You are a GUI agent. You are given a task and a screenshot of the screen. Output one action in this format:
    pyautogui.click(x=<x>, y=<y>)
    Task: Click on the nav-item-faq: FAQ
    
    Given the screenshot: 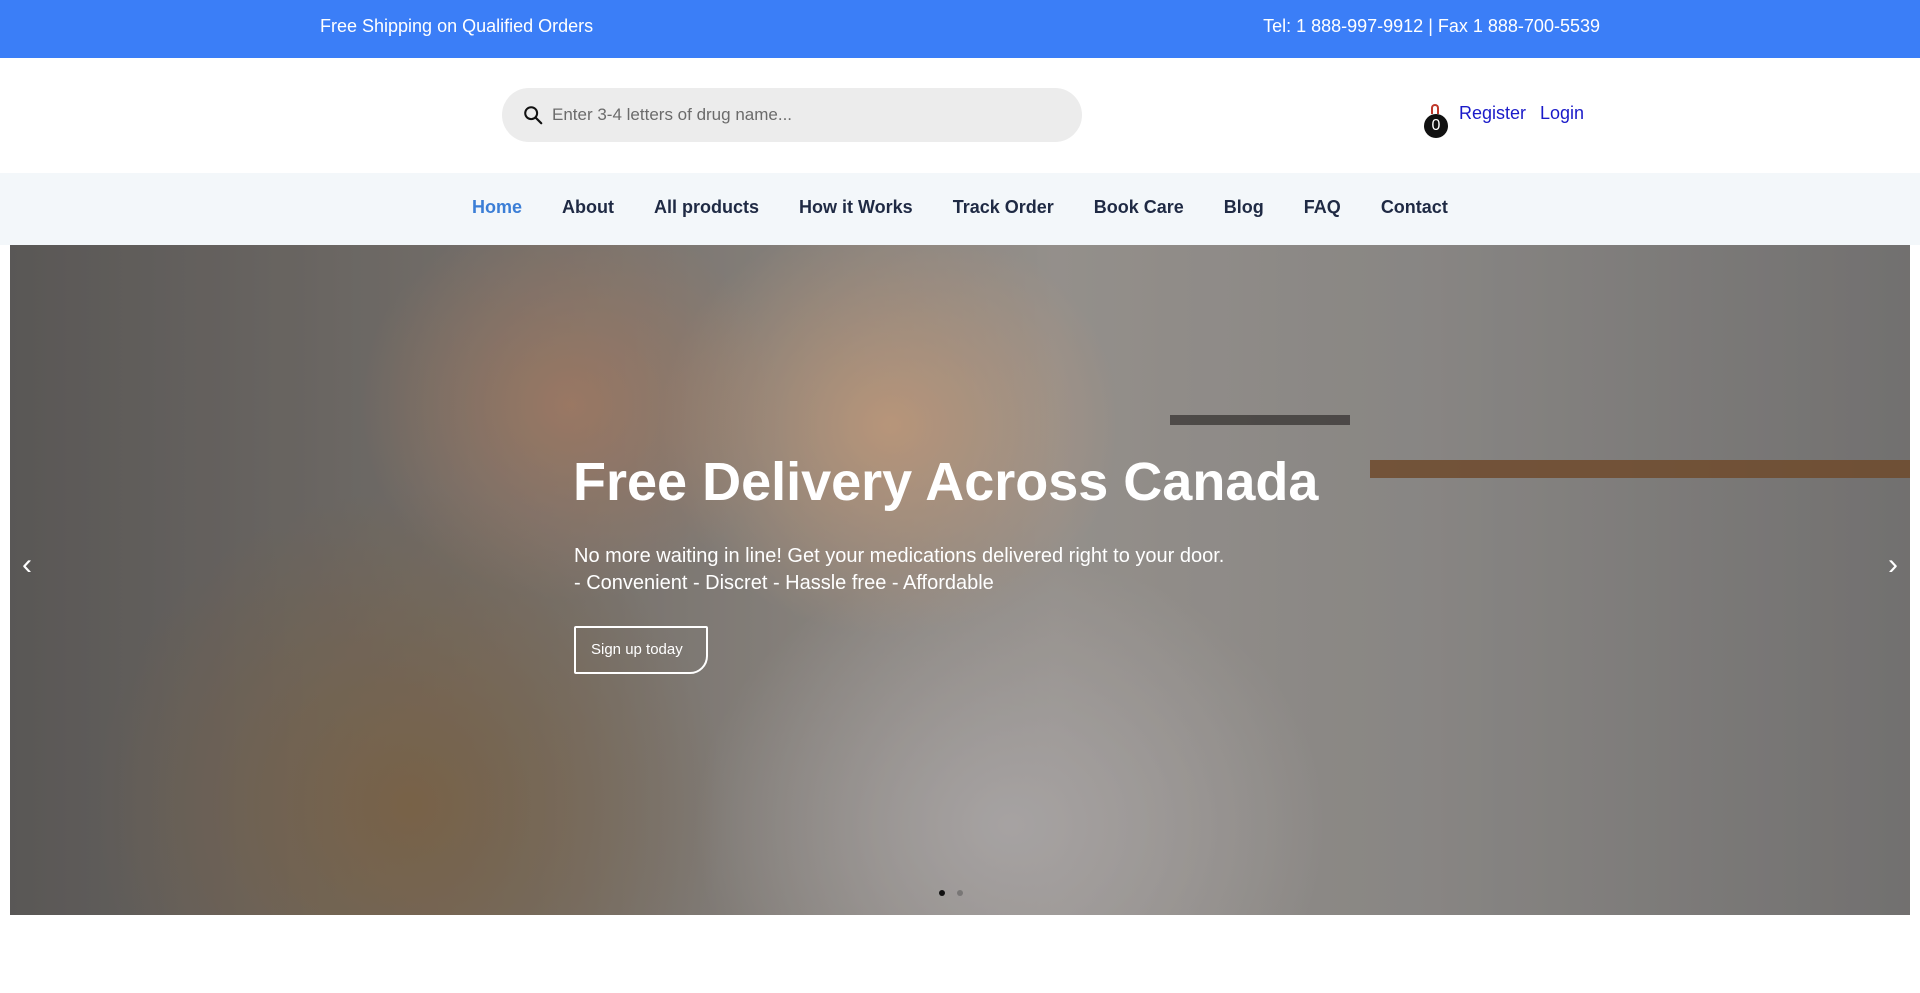 What is the action you would take?
    pyautogui.click(x=1322, y=207)
    